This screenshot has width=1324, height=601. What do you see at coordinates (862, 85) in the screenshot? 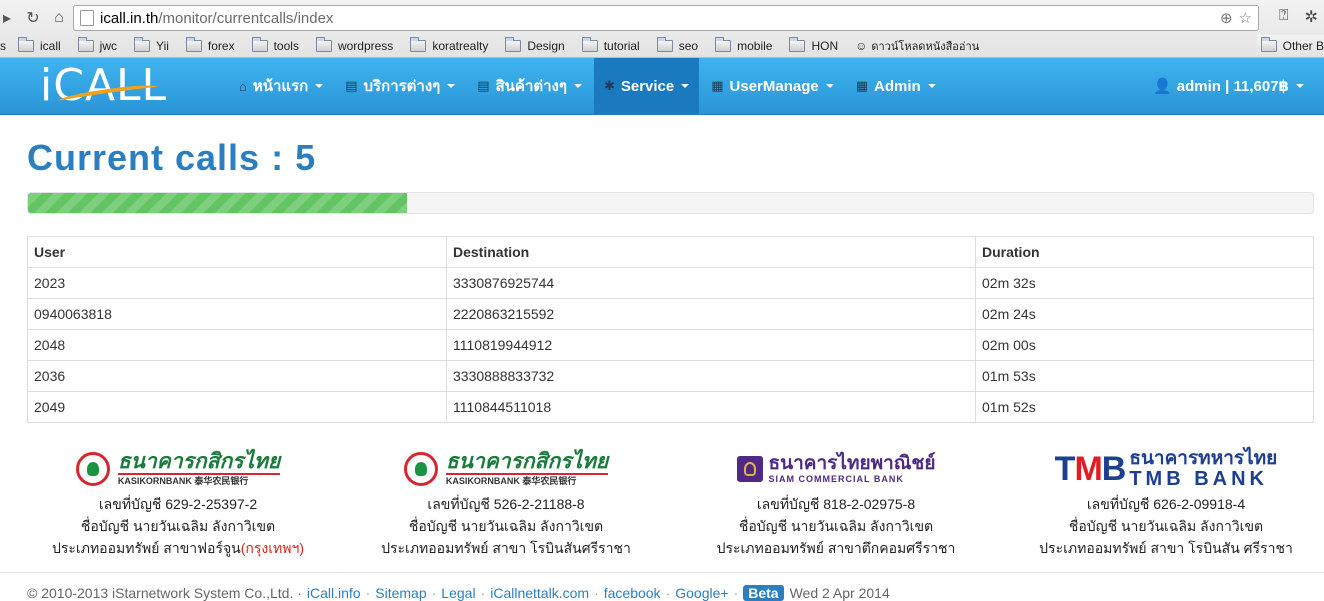
I see `grid-icon: ▦` at bounding box center [862, 85].